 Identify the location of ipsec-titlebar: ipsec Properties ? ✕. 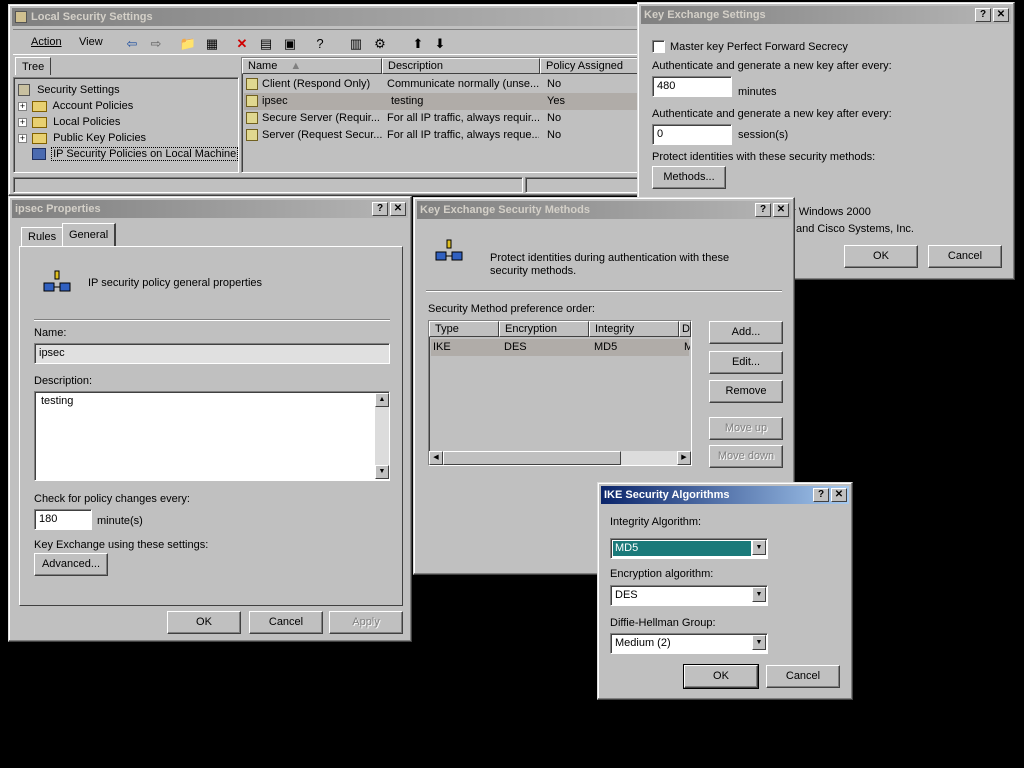
(210, 209).